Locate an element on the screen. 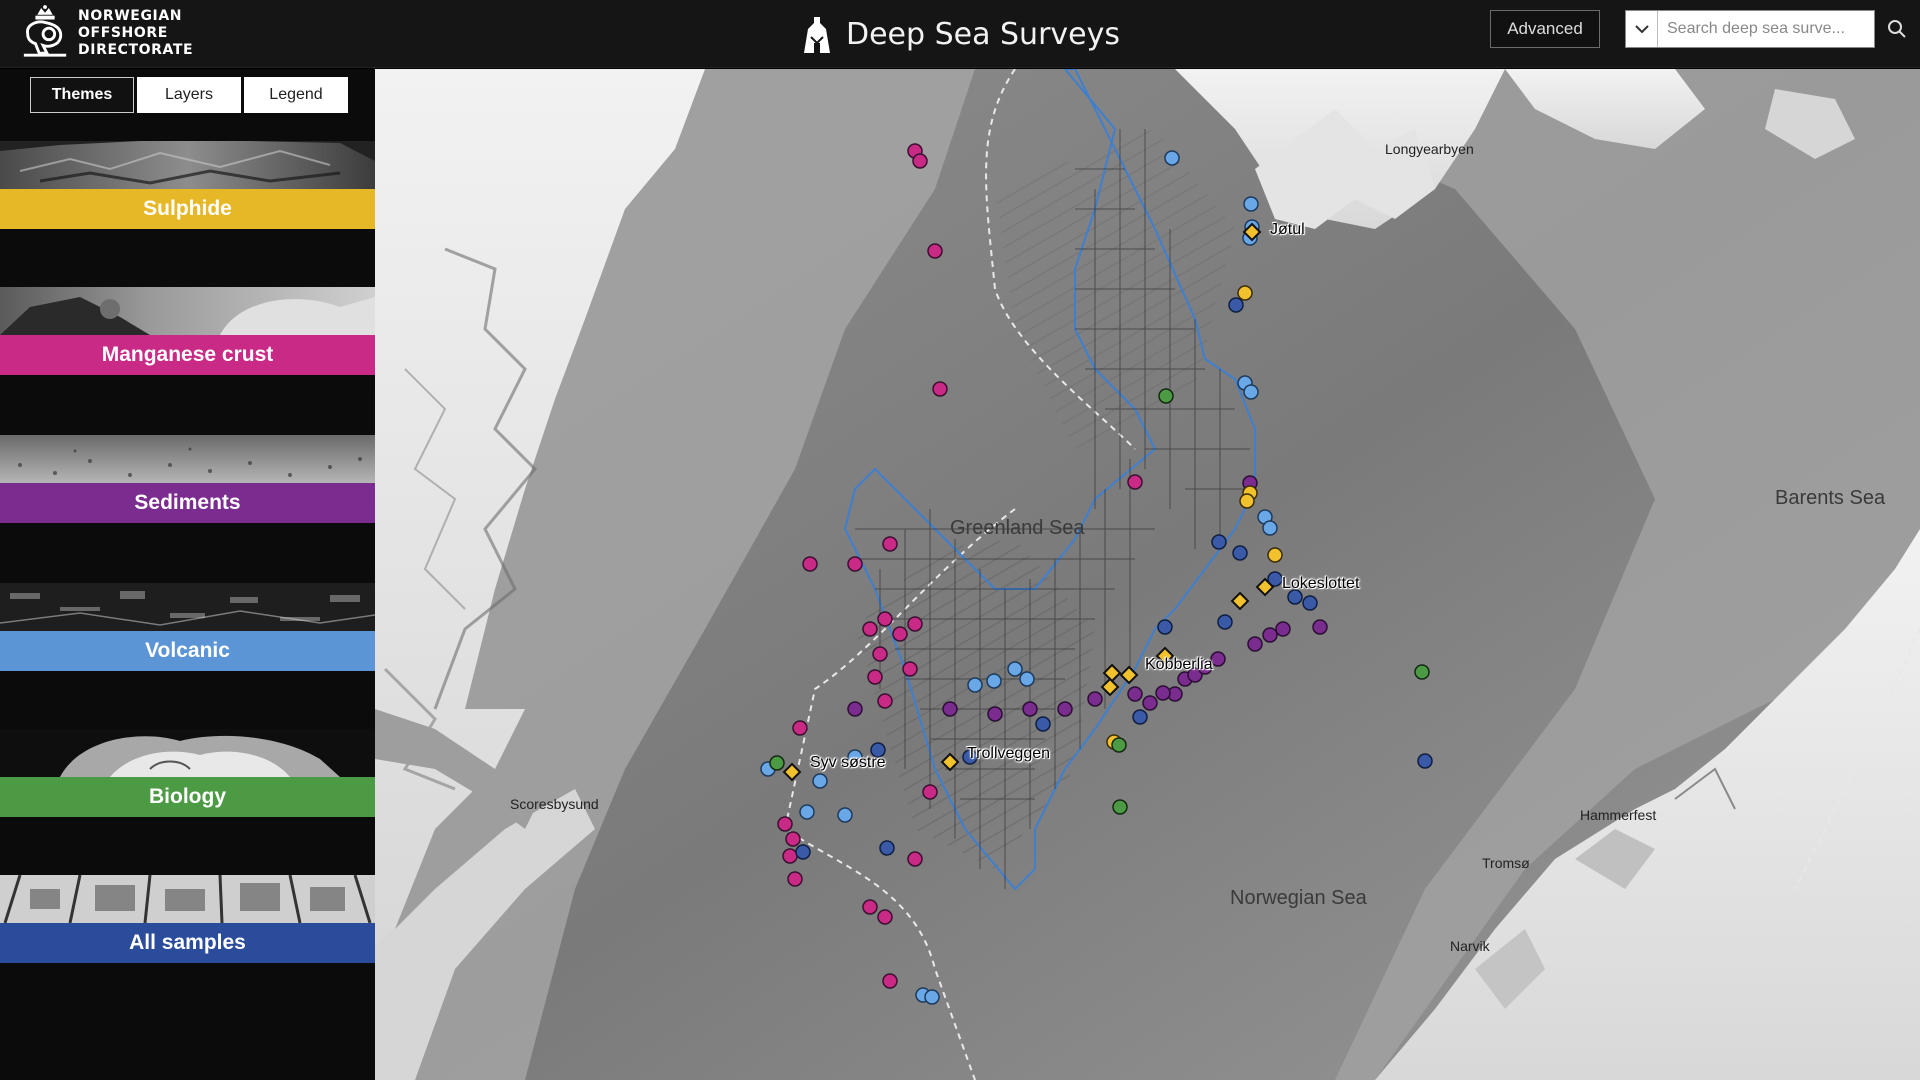 This screenshot has height=1080, width=1920. theme-sediments-label: Sediments is located at coordinates (187, 503).